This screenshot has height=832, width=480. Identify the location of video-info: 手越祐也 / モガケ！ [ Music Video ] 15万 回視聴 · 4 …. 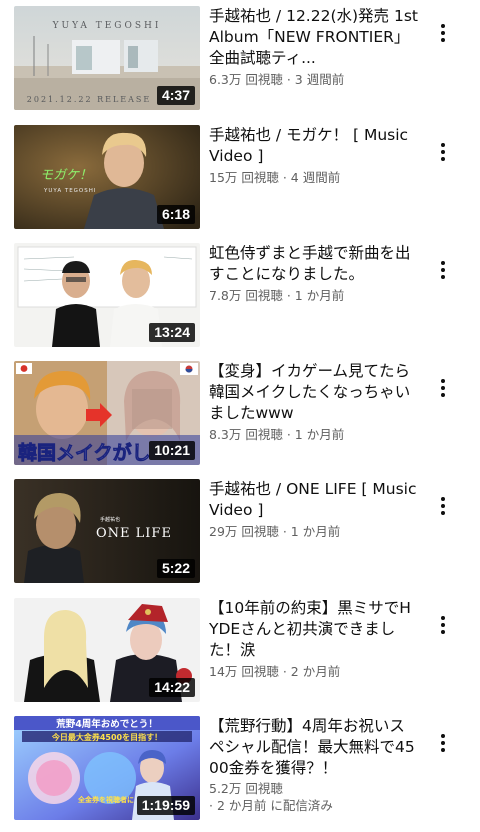
(314, 155).